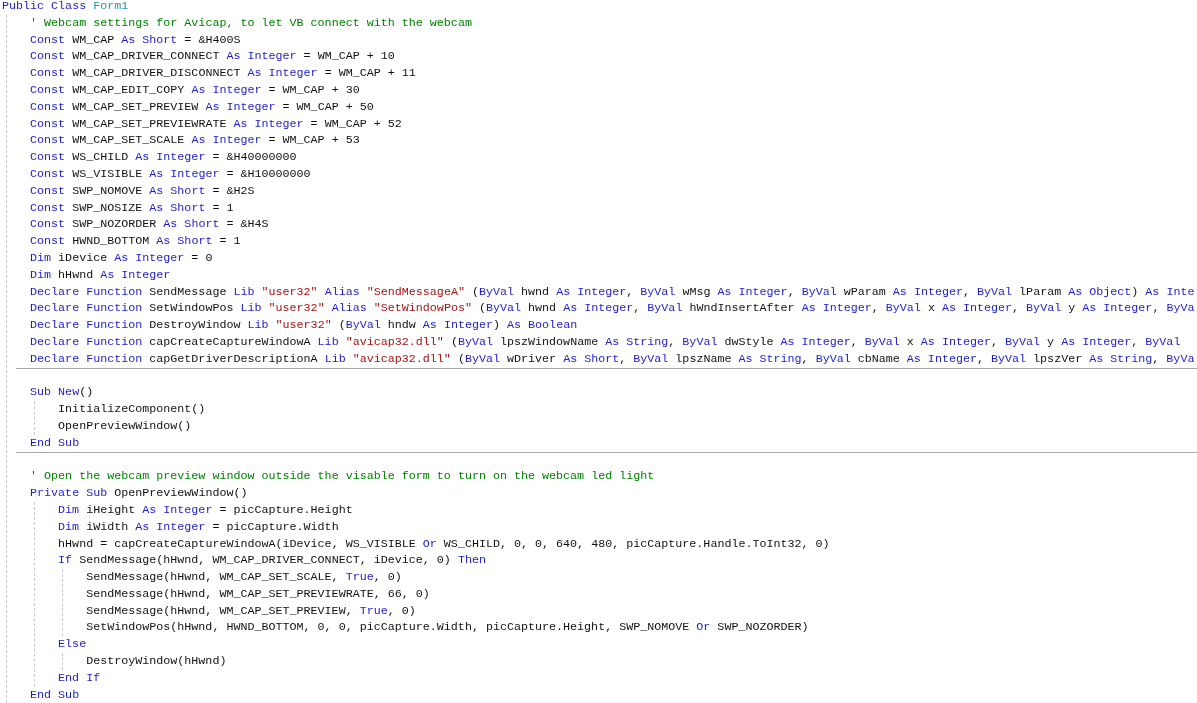 The image size is (1197, 703). Describe the element at coordinates (156, 661) in the screenshot. I see `code-line: DestroyWindow(hHwnd)` at that location.